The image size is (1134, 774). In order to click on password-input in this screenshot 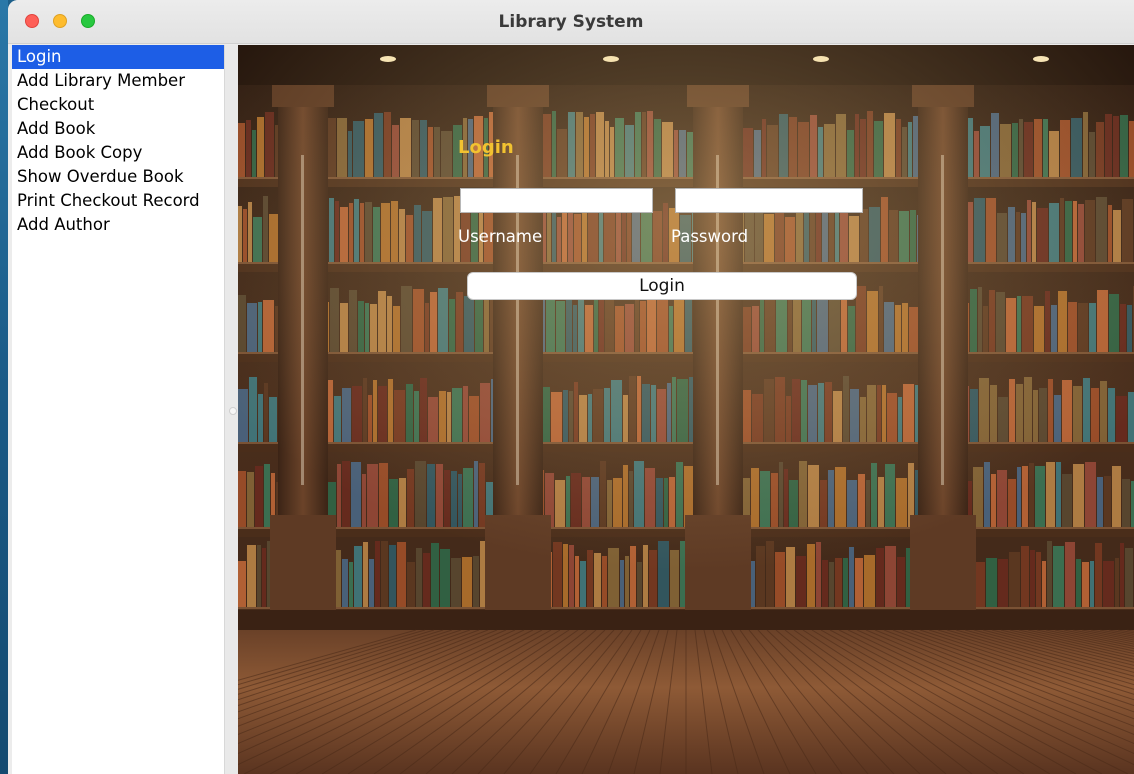, I will do `click(769, 200)`.